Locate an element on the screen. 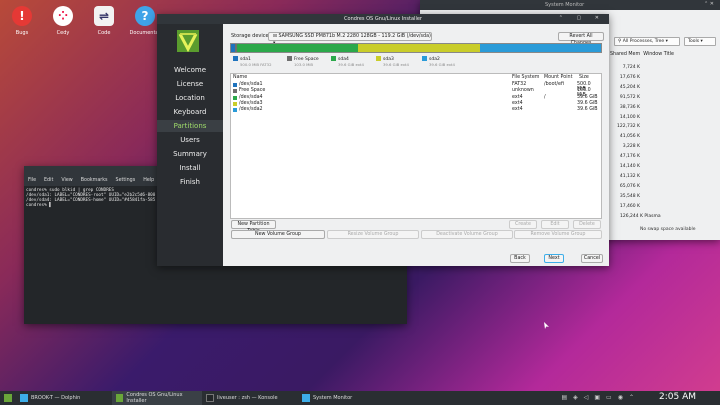  table-row: /dev/sda1 FAT32/boot/efi 500.0 MiB is located at coordinates (416, 87).